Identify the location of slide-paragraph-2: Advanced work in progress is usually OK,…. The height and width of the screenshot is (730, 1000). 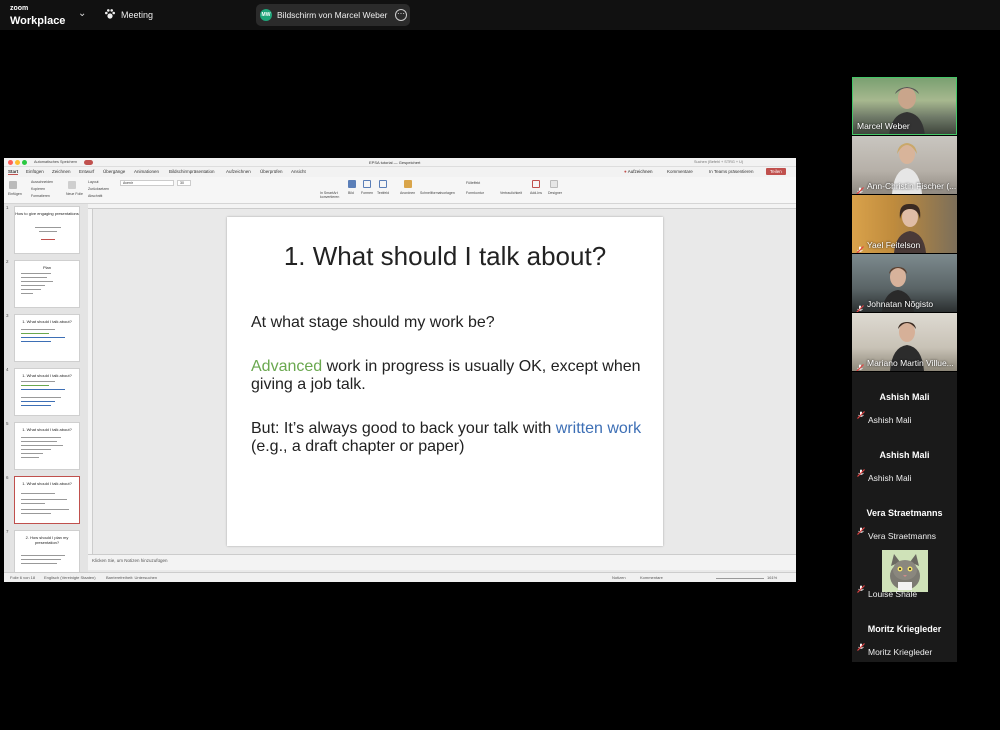
(448, 376).